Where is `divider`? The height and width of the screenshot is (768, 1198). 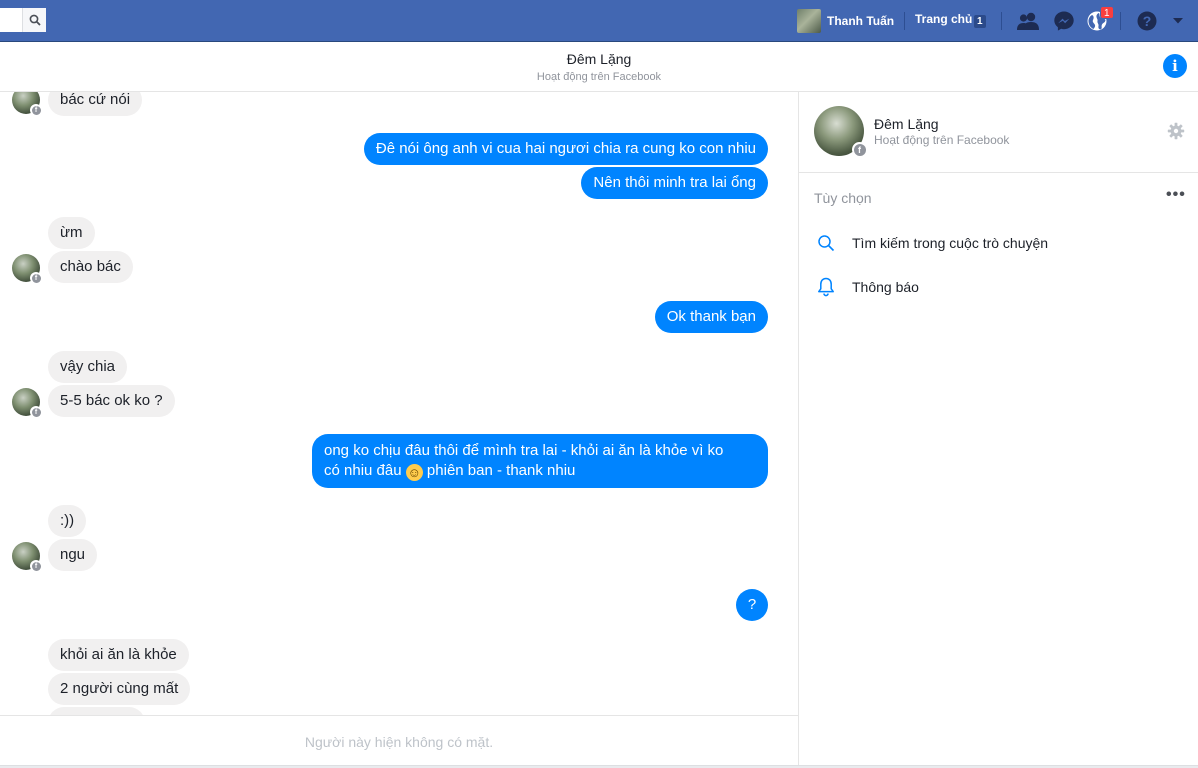
divider is located at coordinates (998, 172).